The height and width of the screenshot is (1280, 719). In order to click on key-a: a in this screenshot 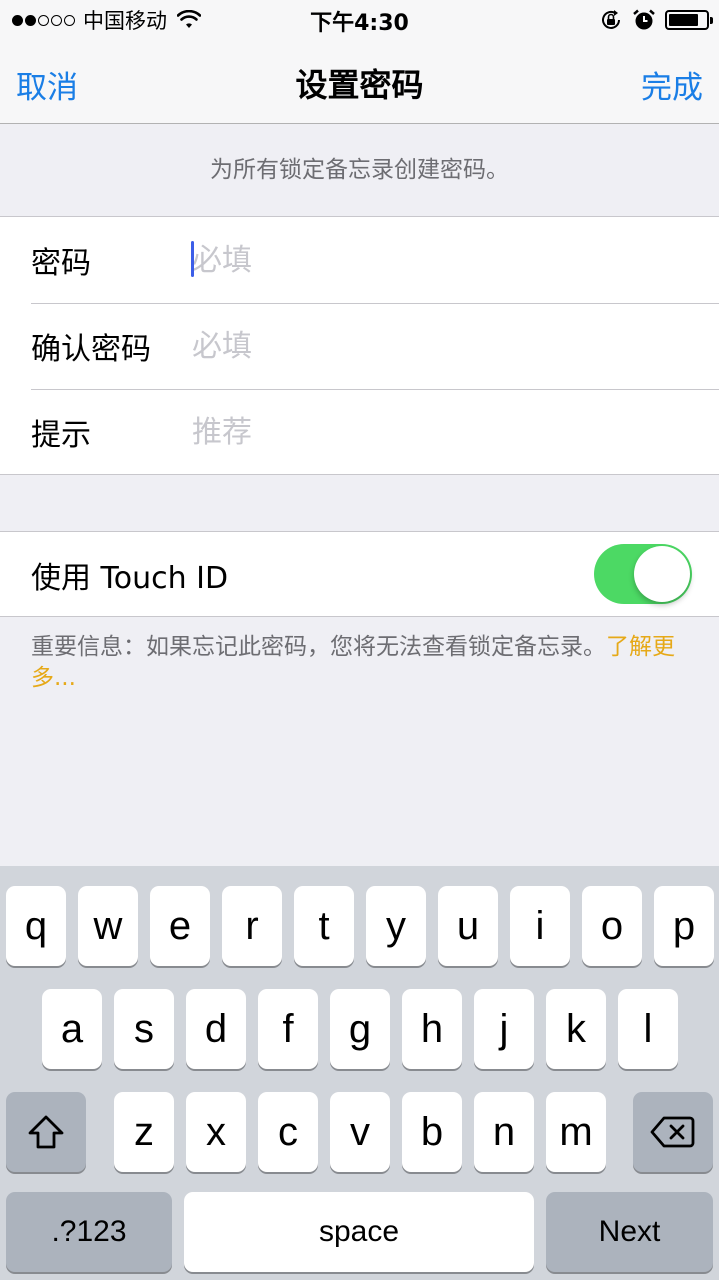, I will do `click(72, 1029)`.